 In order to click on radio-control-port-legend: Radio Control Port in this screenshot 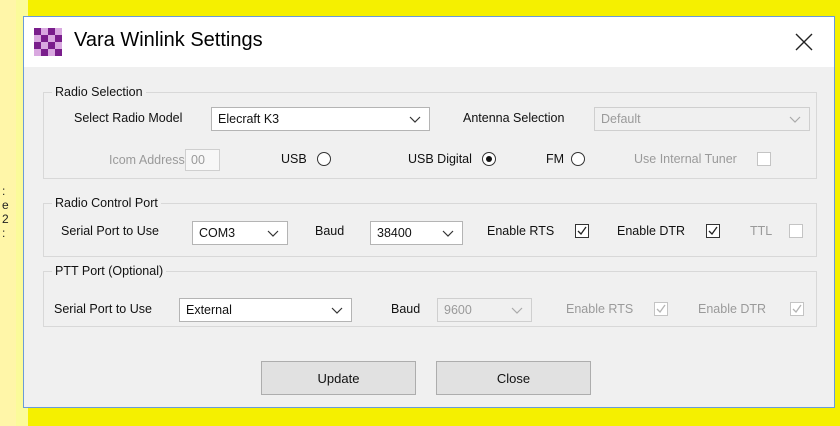, I will do `click(106, 203)`.